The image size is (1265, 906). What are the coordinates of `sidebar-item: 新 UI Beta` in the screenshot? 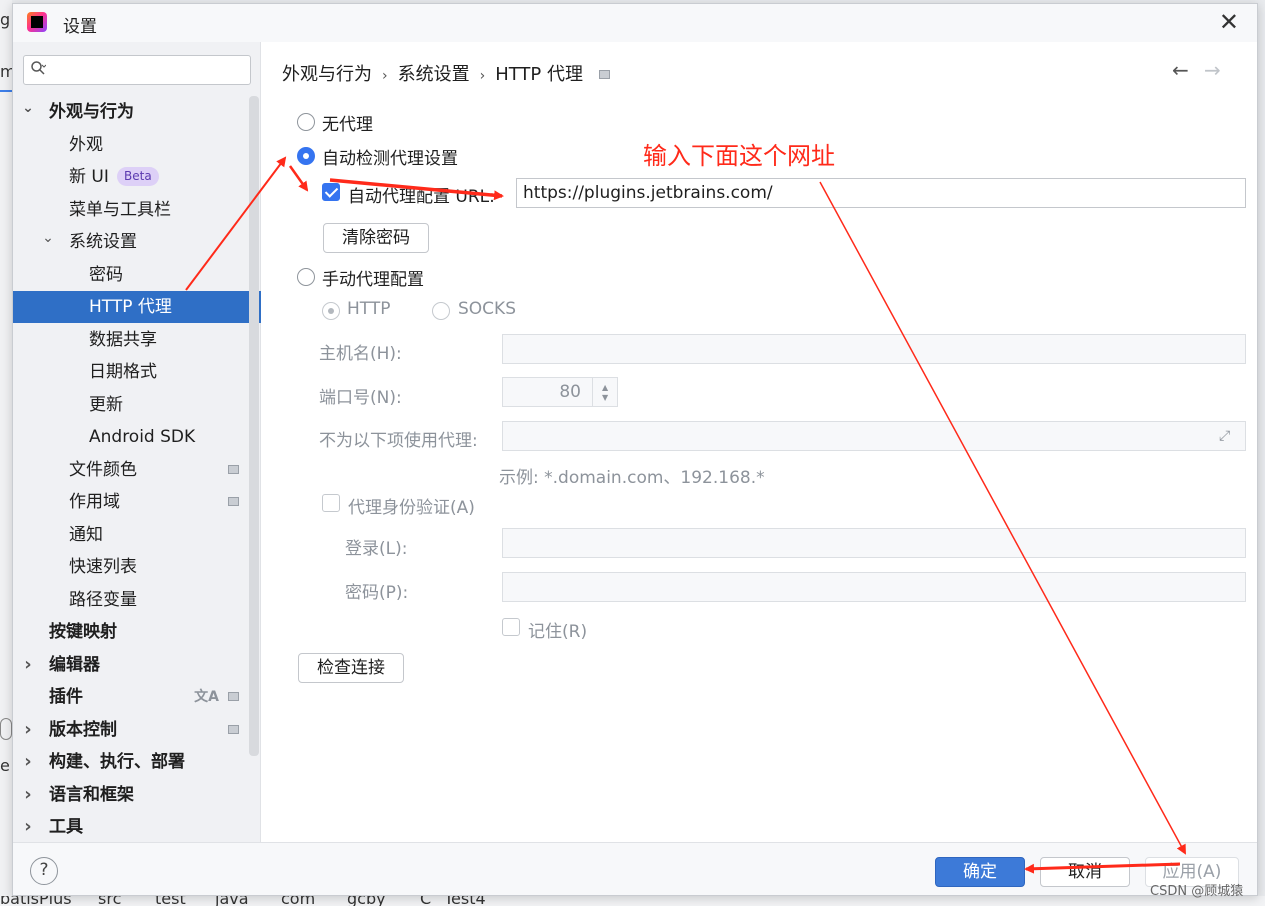 It's located at (137, 177).